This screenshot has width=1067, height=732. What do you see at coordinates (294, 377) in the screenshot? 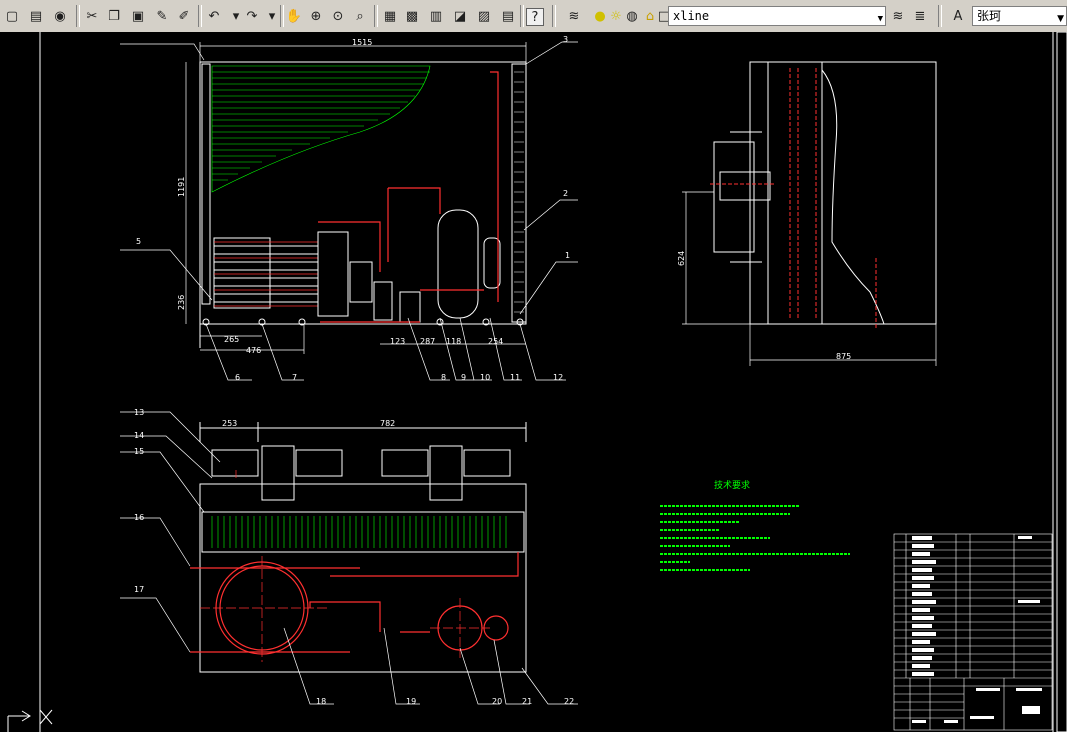
I see `callout-7: 7` at bounding box center [294, 377].